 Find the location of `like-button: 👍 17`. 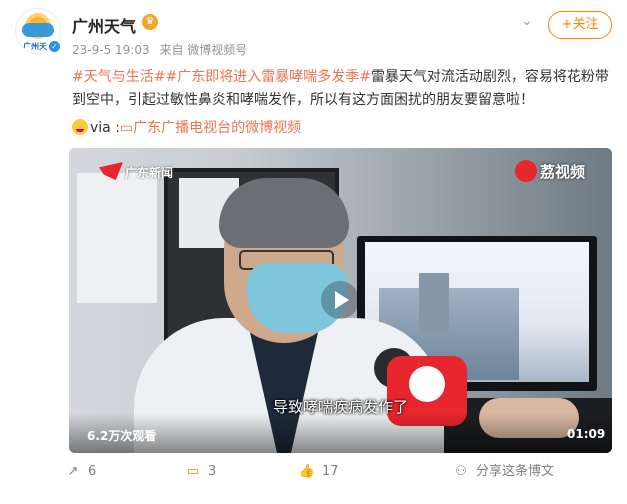

like-button: 👍 17 is located at coordinates (318, 472).